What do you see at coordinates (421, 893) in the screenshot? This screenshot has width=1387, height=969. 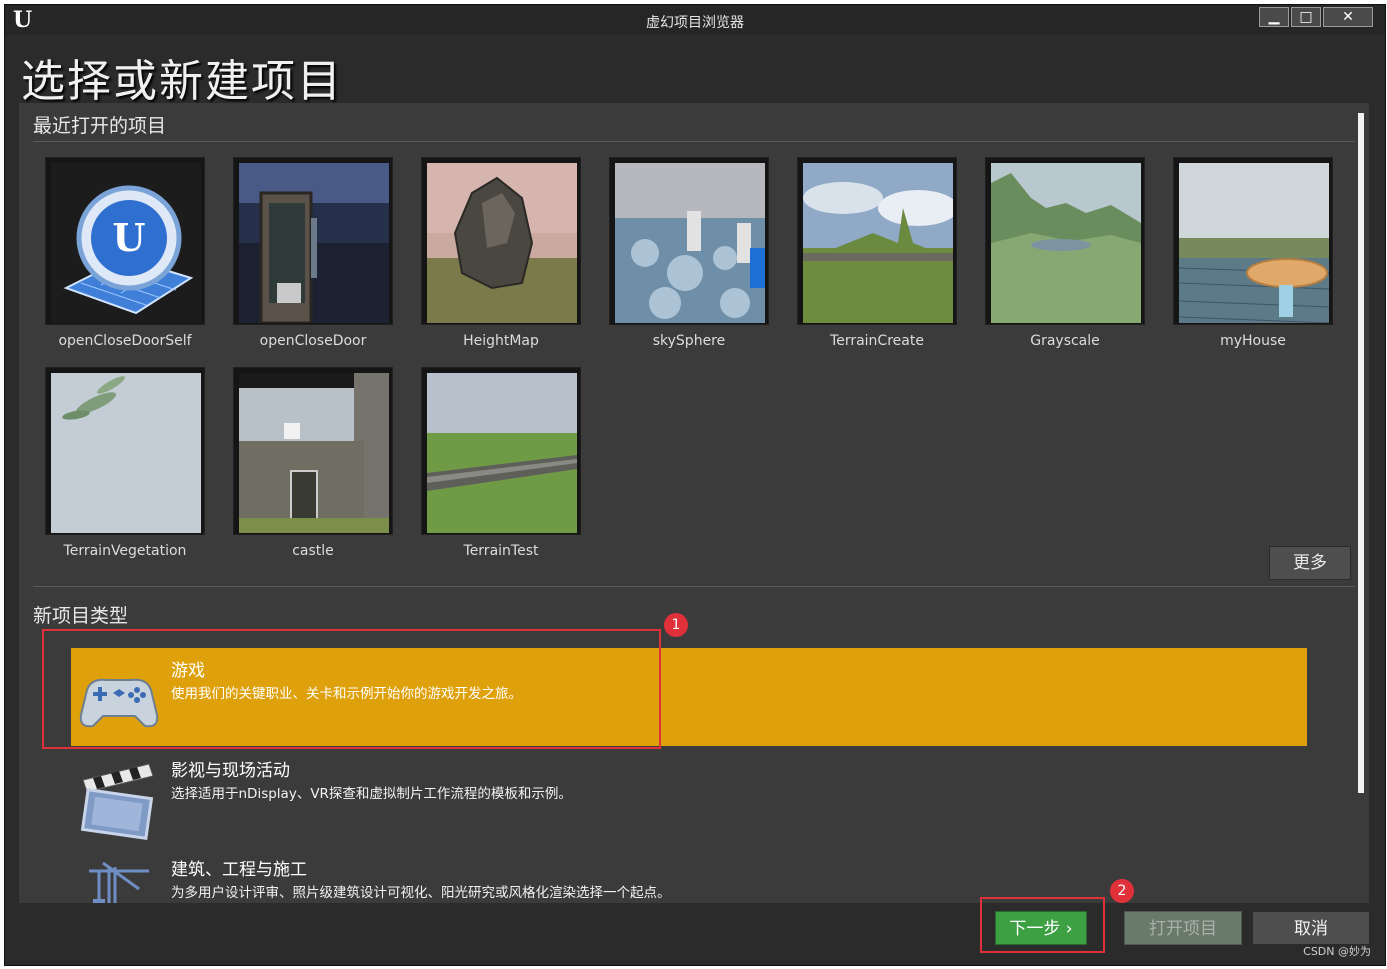 I see `project-type-desc: 为多用户设计评审、照片级建筑设计可视化、阳光研究或风格化渲染选择一个起点。` at bounding box center [421, 893].